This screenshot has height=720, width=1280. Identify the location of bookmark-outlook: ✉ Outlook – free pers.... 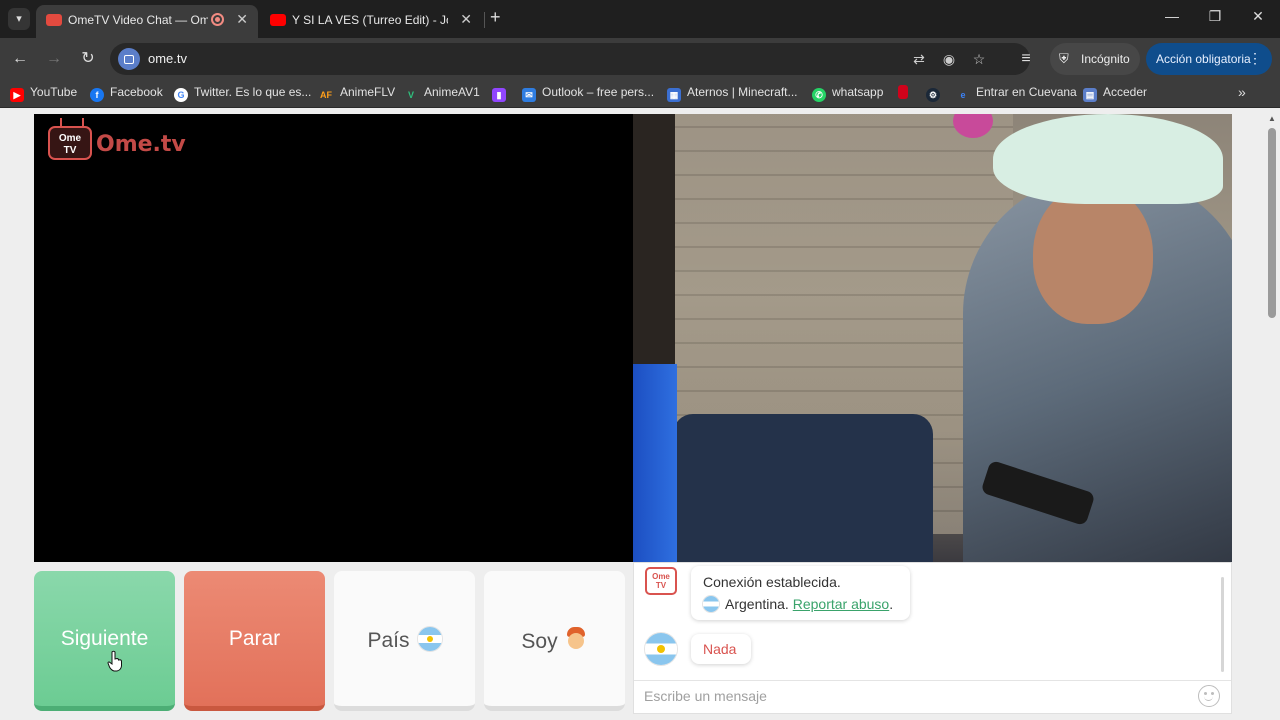
(588, 94).